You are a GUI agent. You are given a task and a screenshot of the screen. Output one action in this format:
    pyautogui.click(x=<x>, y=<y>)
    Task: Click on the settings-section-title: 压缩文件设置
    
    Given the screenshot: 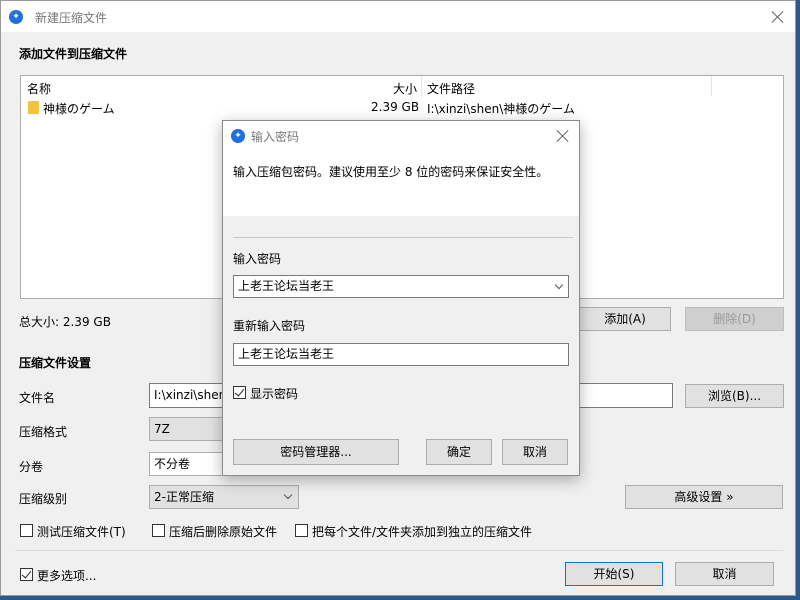 What is the action you would take?
    pyautogui.click(x=55, y=363)
    